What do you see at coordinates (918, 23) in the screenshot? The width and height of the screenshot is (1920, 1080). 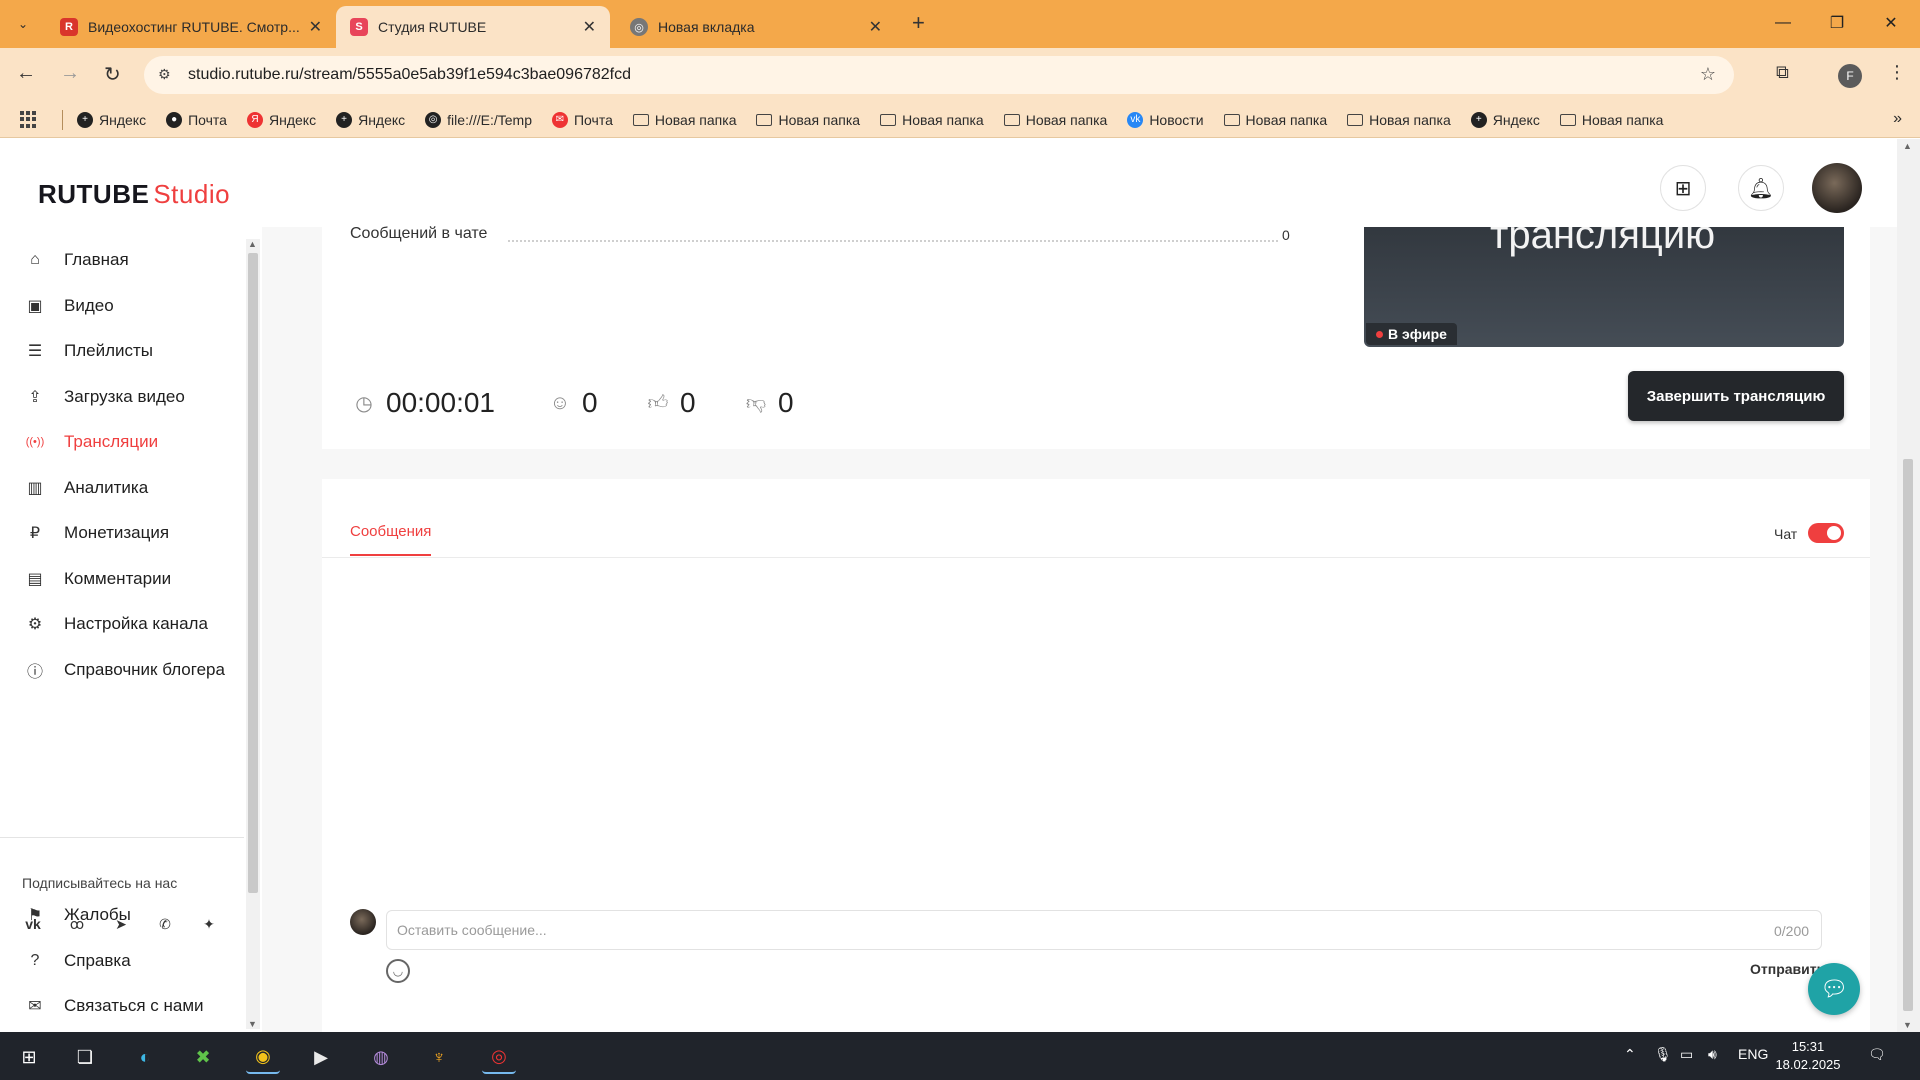 I see `new-tab-button: +` at bounding box center [918, 23].